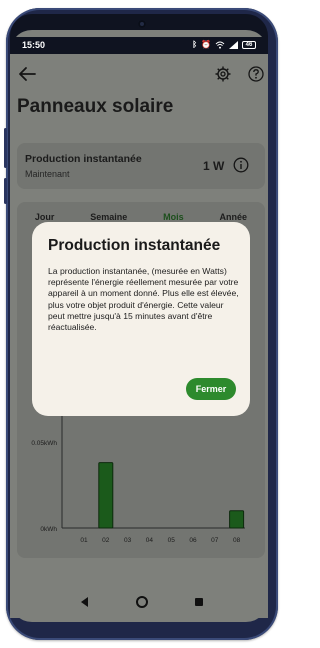  I want to click on x-tick-label: 07, so click(215, 540).